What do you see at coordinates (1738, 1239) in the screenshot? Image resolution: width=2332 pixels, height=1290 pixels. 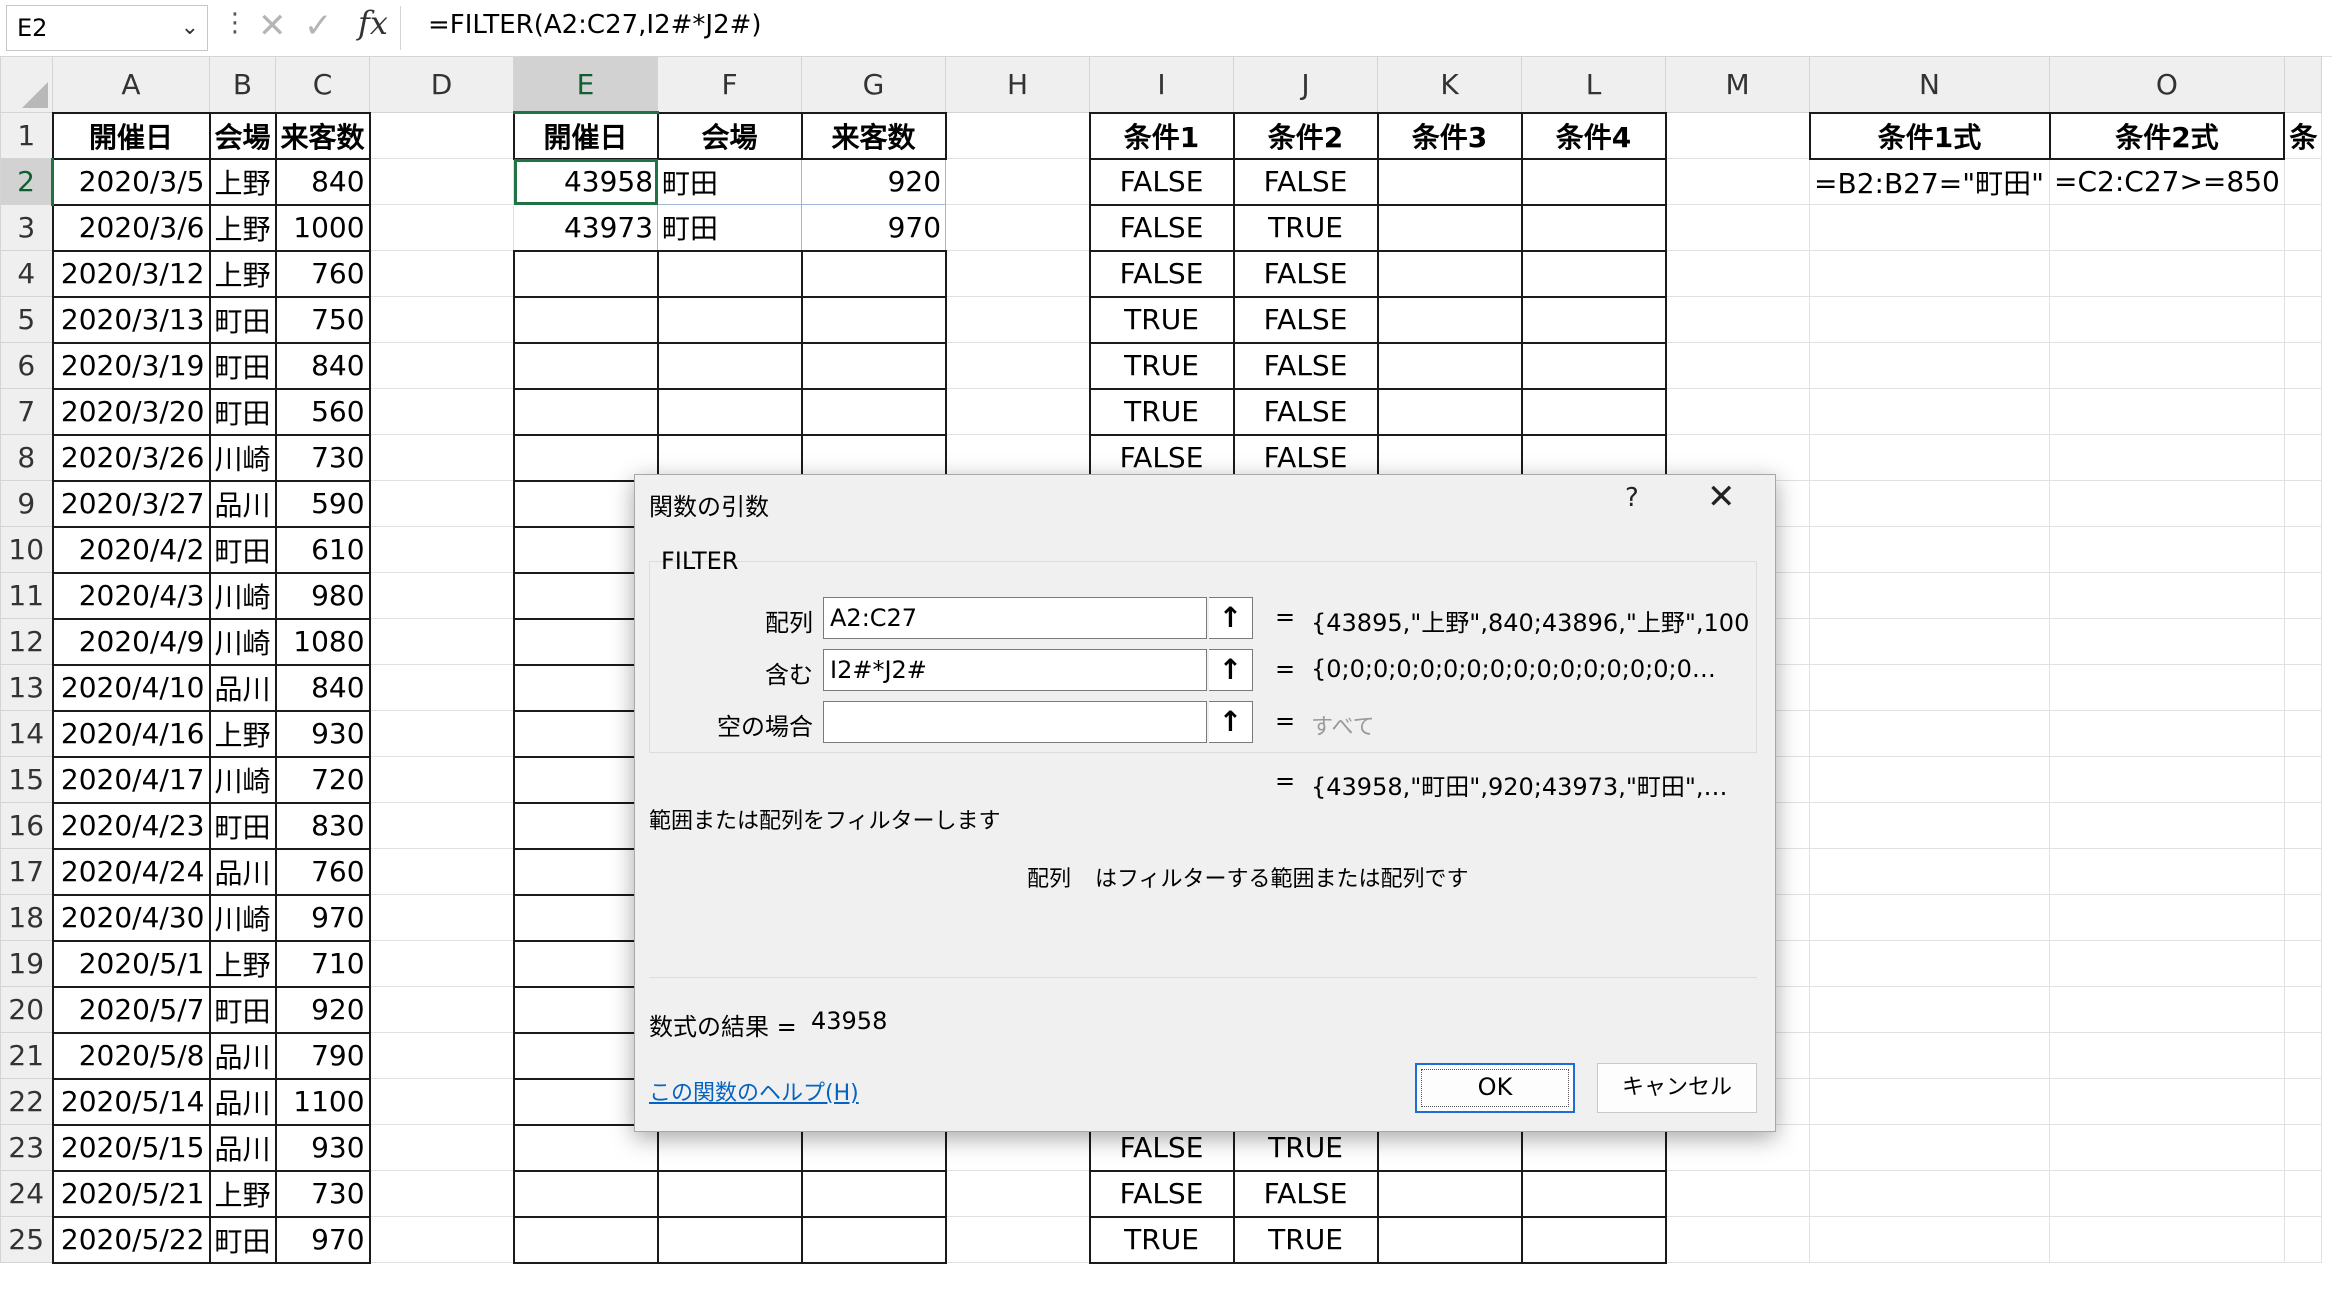 I see `cell-m25` at bounding box center [1738, 1239].